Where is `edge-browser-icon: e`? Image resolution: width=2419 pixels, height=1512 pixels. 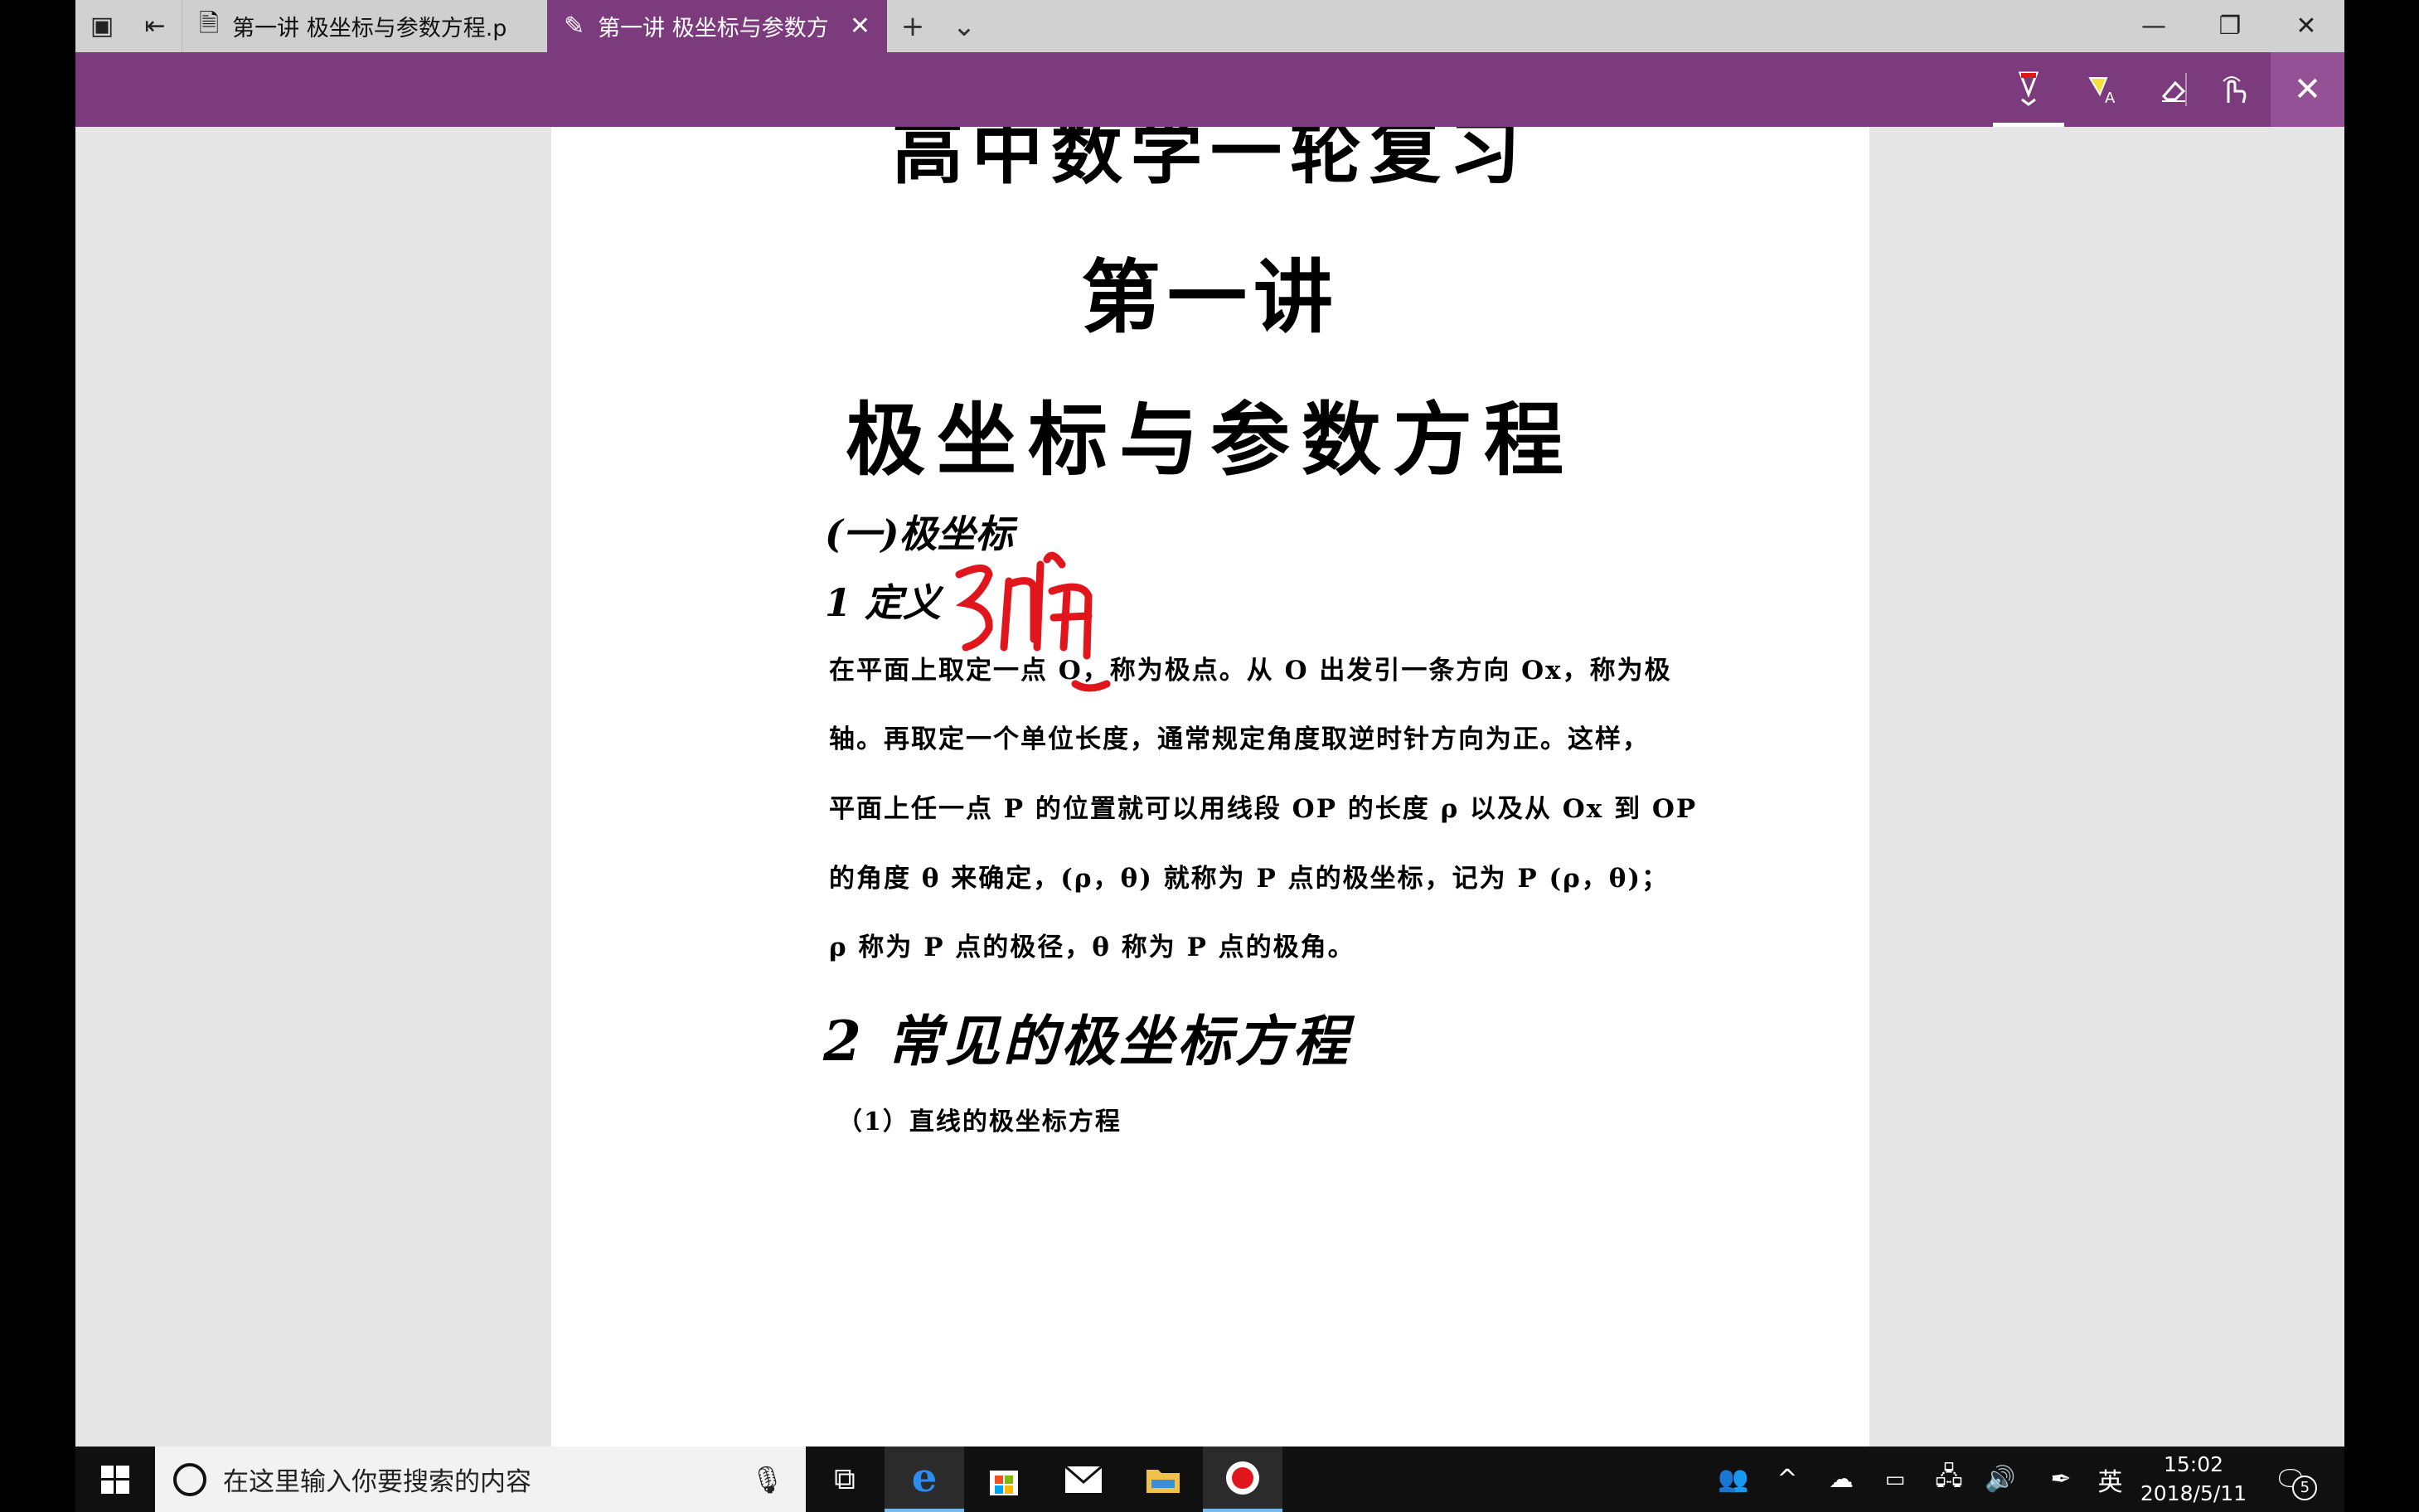
edge-browser-icon: e is located at coordinates (925, 1479).